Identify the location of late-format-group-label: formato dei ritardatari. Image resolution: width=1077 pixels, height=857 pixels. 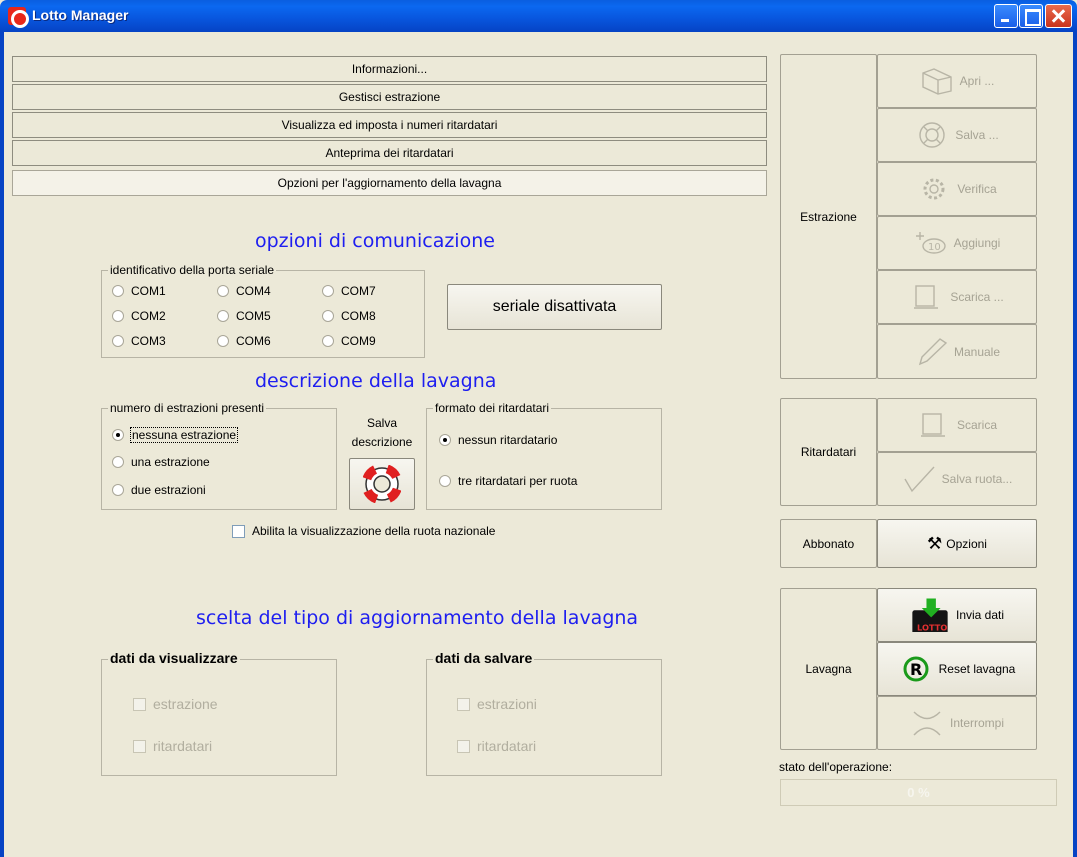
(492, 408).